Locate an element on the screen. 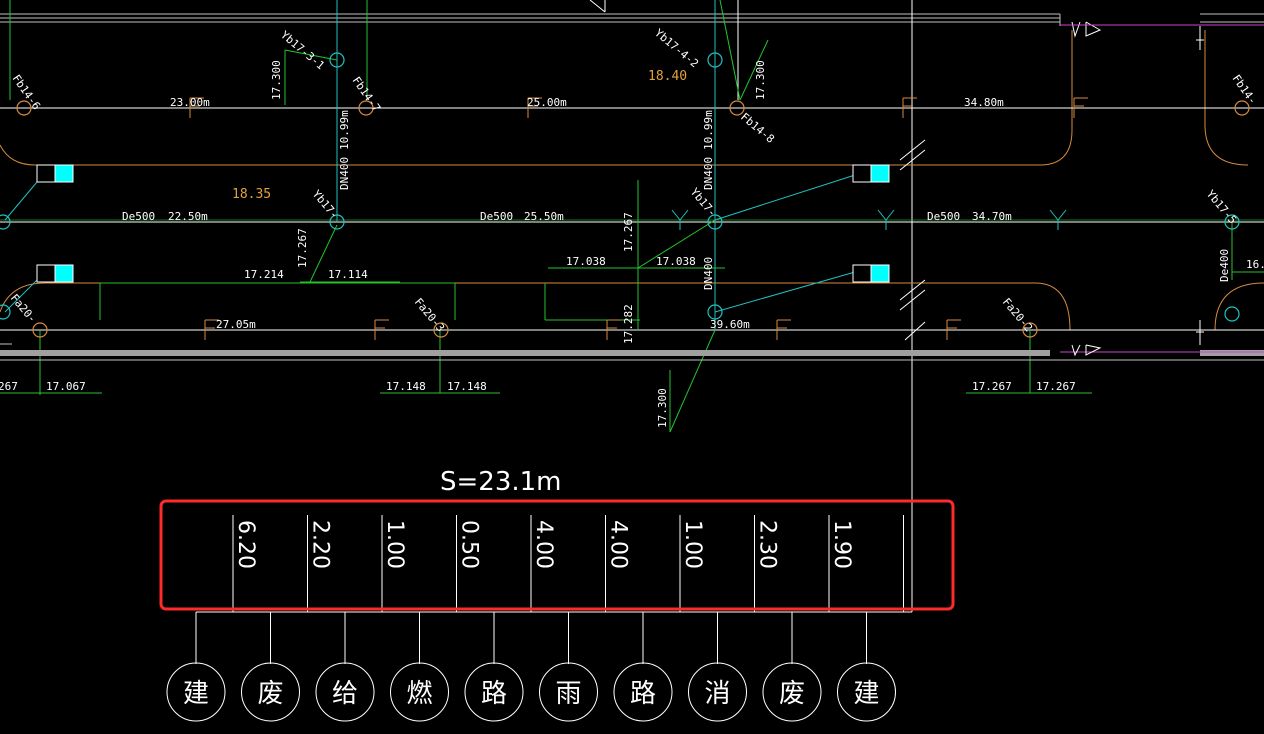  utility-circles: 建废给燃路雨路消废建 is located at coordinates (531, 692).